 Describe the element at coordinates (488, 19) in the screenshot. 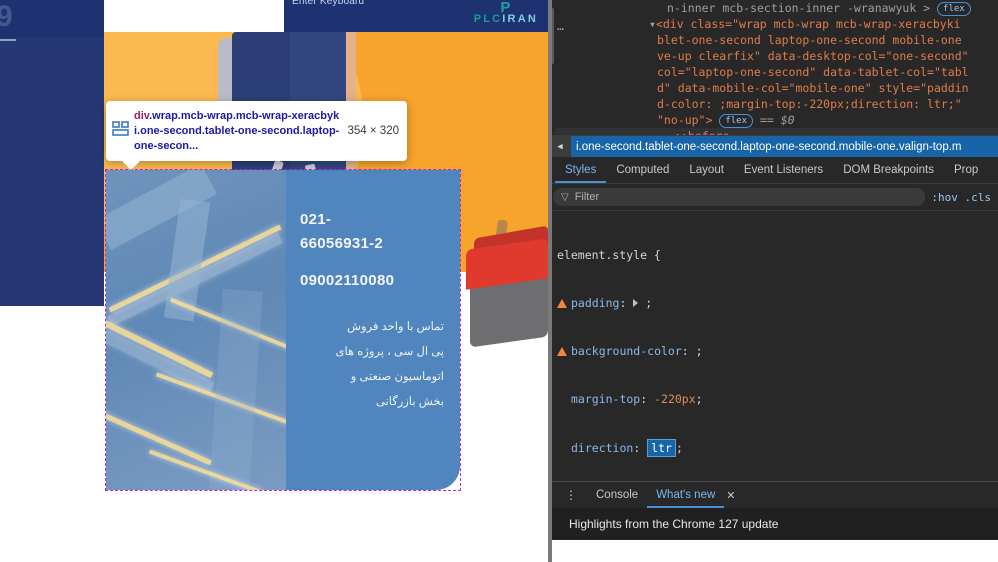

I see `logo-text-plc: PLC` at that location.